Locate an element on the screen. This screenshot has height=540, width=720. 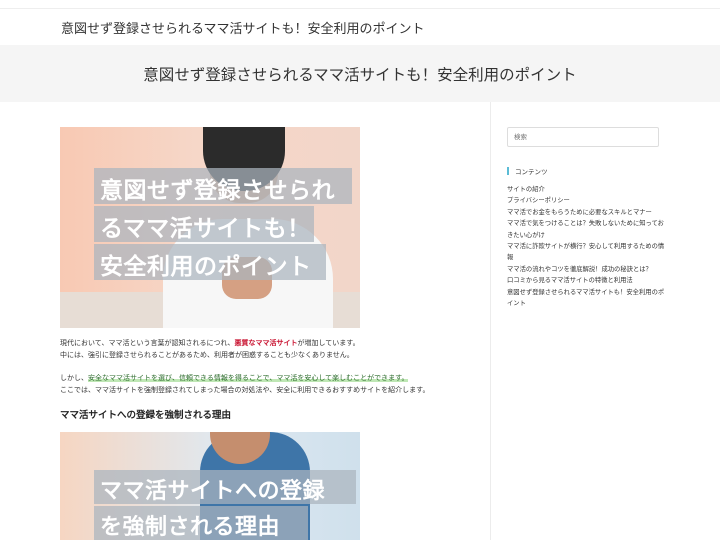
site-title-link: 意図せず登録させられるママ活サイトも！安全利用のポイント is located at coordinates (242, 27).